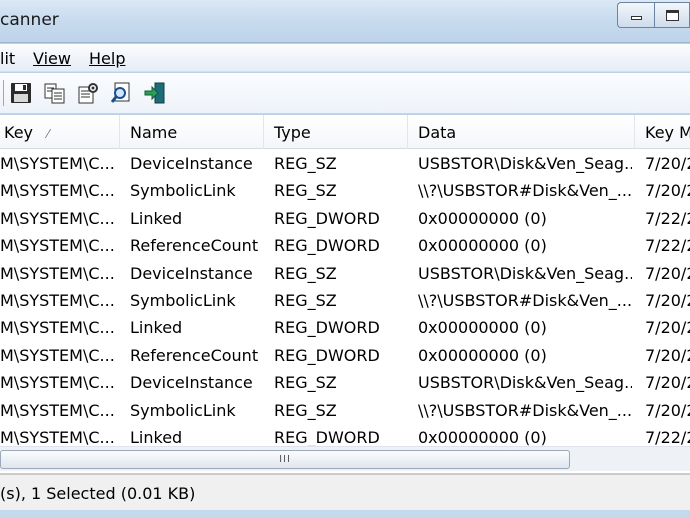 The height and width of the screenshot is (518, 690). Describe the element at coordinates (667, 132) in the screenshot. I see `column-header-key-modified-label: Key M` at that location.